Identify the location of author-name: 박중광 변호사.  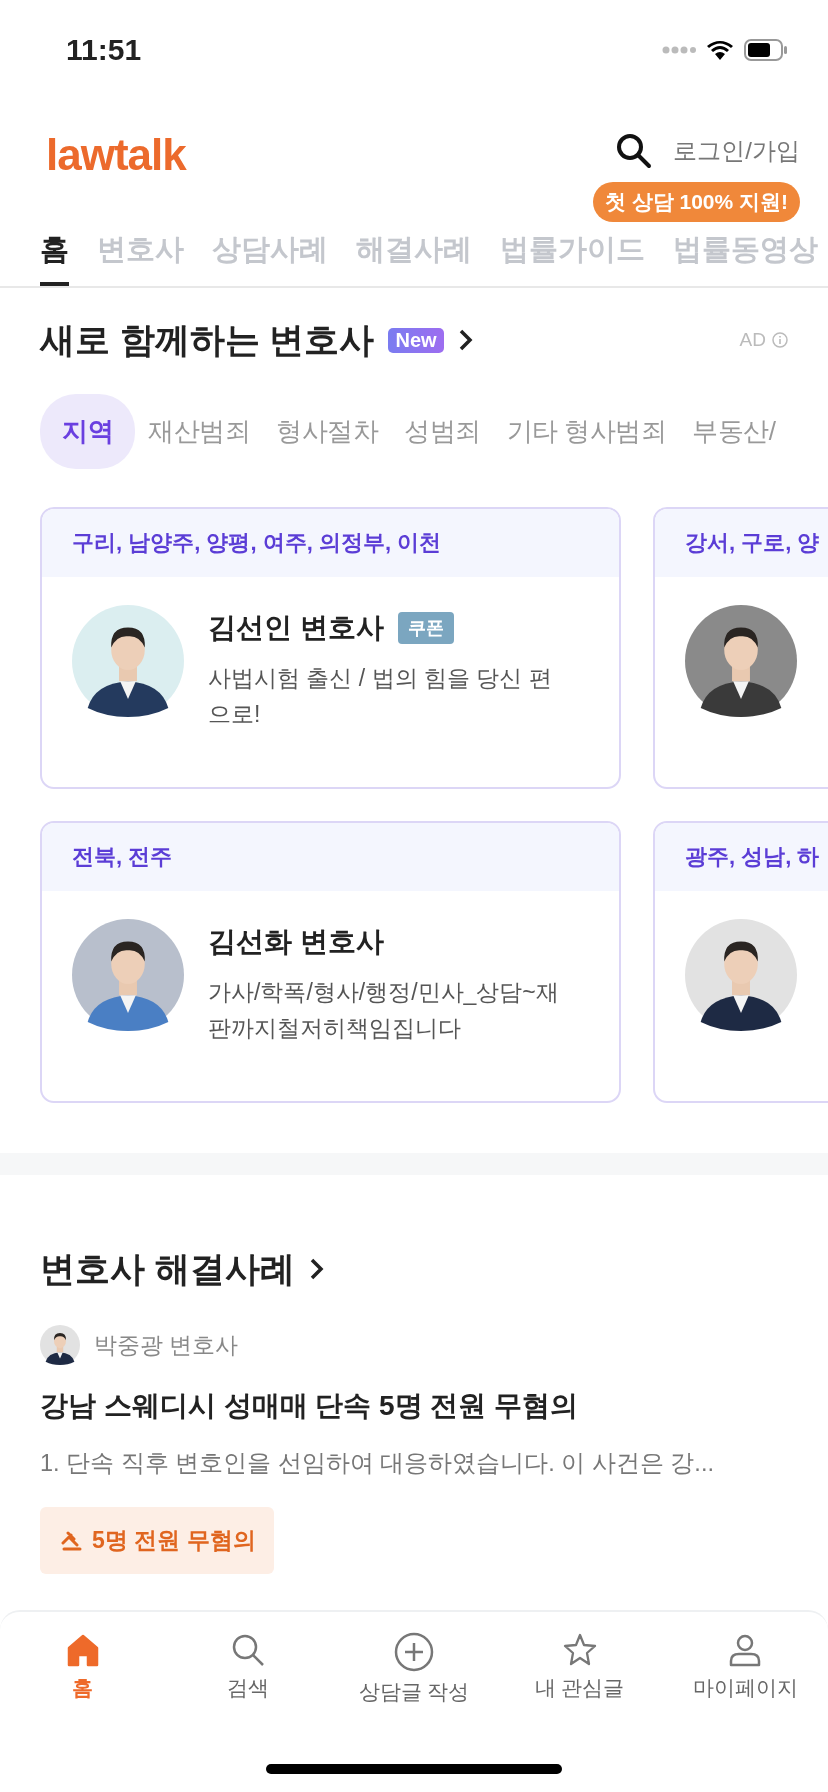
(166, 1345).